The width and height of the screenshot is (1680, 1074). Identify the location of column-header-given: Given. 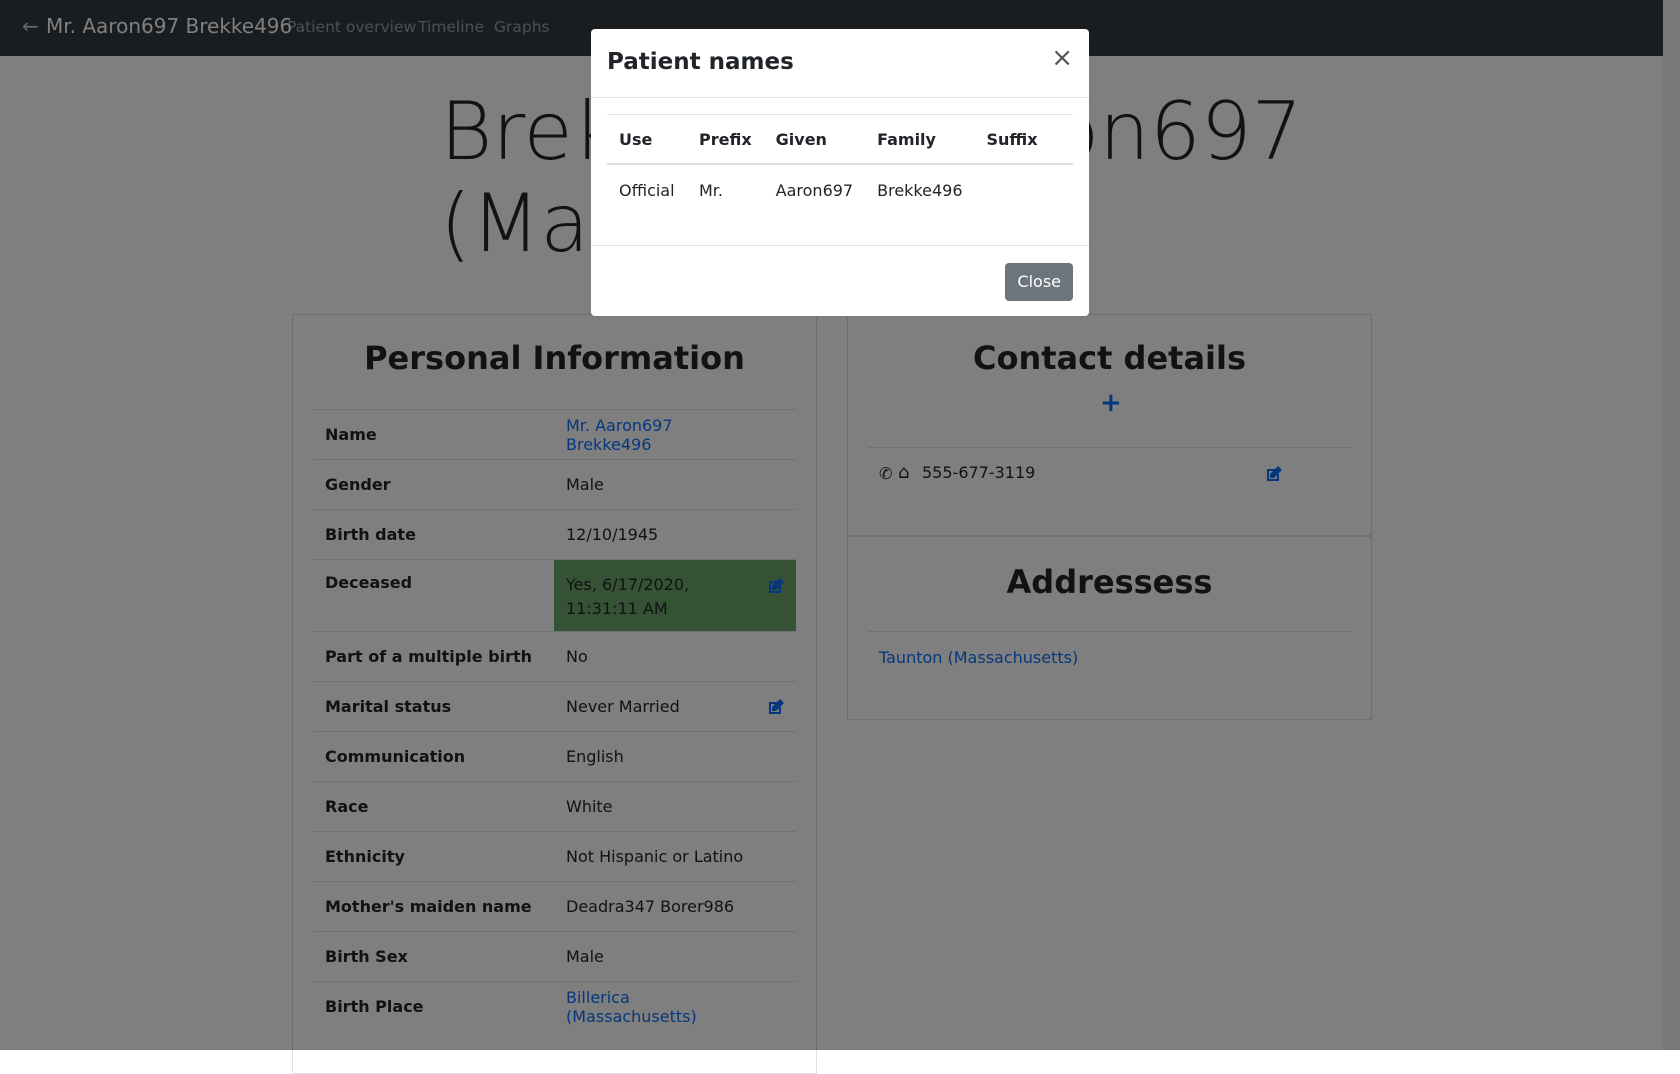
(814, 139).